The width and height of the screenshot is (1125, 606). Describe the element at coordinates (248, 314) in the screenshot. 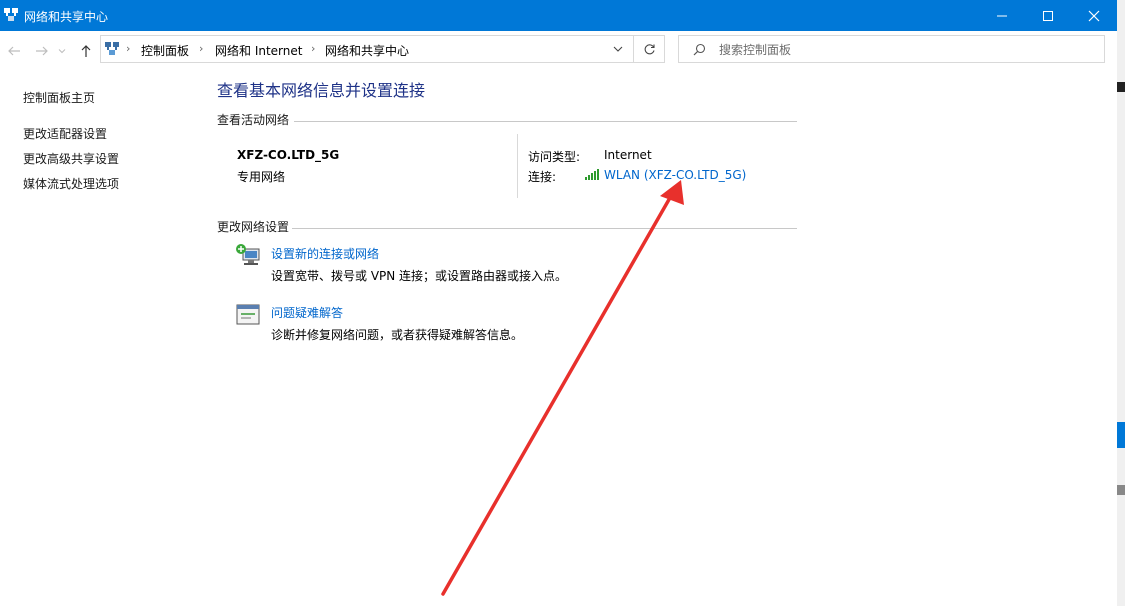

I see `troubleshoot-icon` at that location.